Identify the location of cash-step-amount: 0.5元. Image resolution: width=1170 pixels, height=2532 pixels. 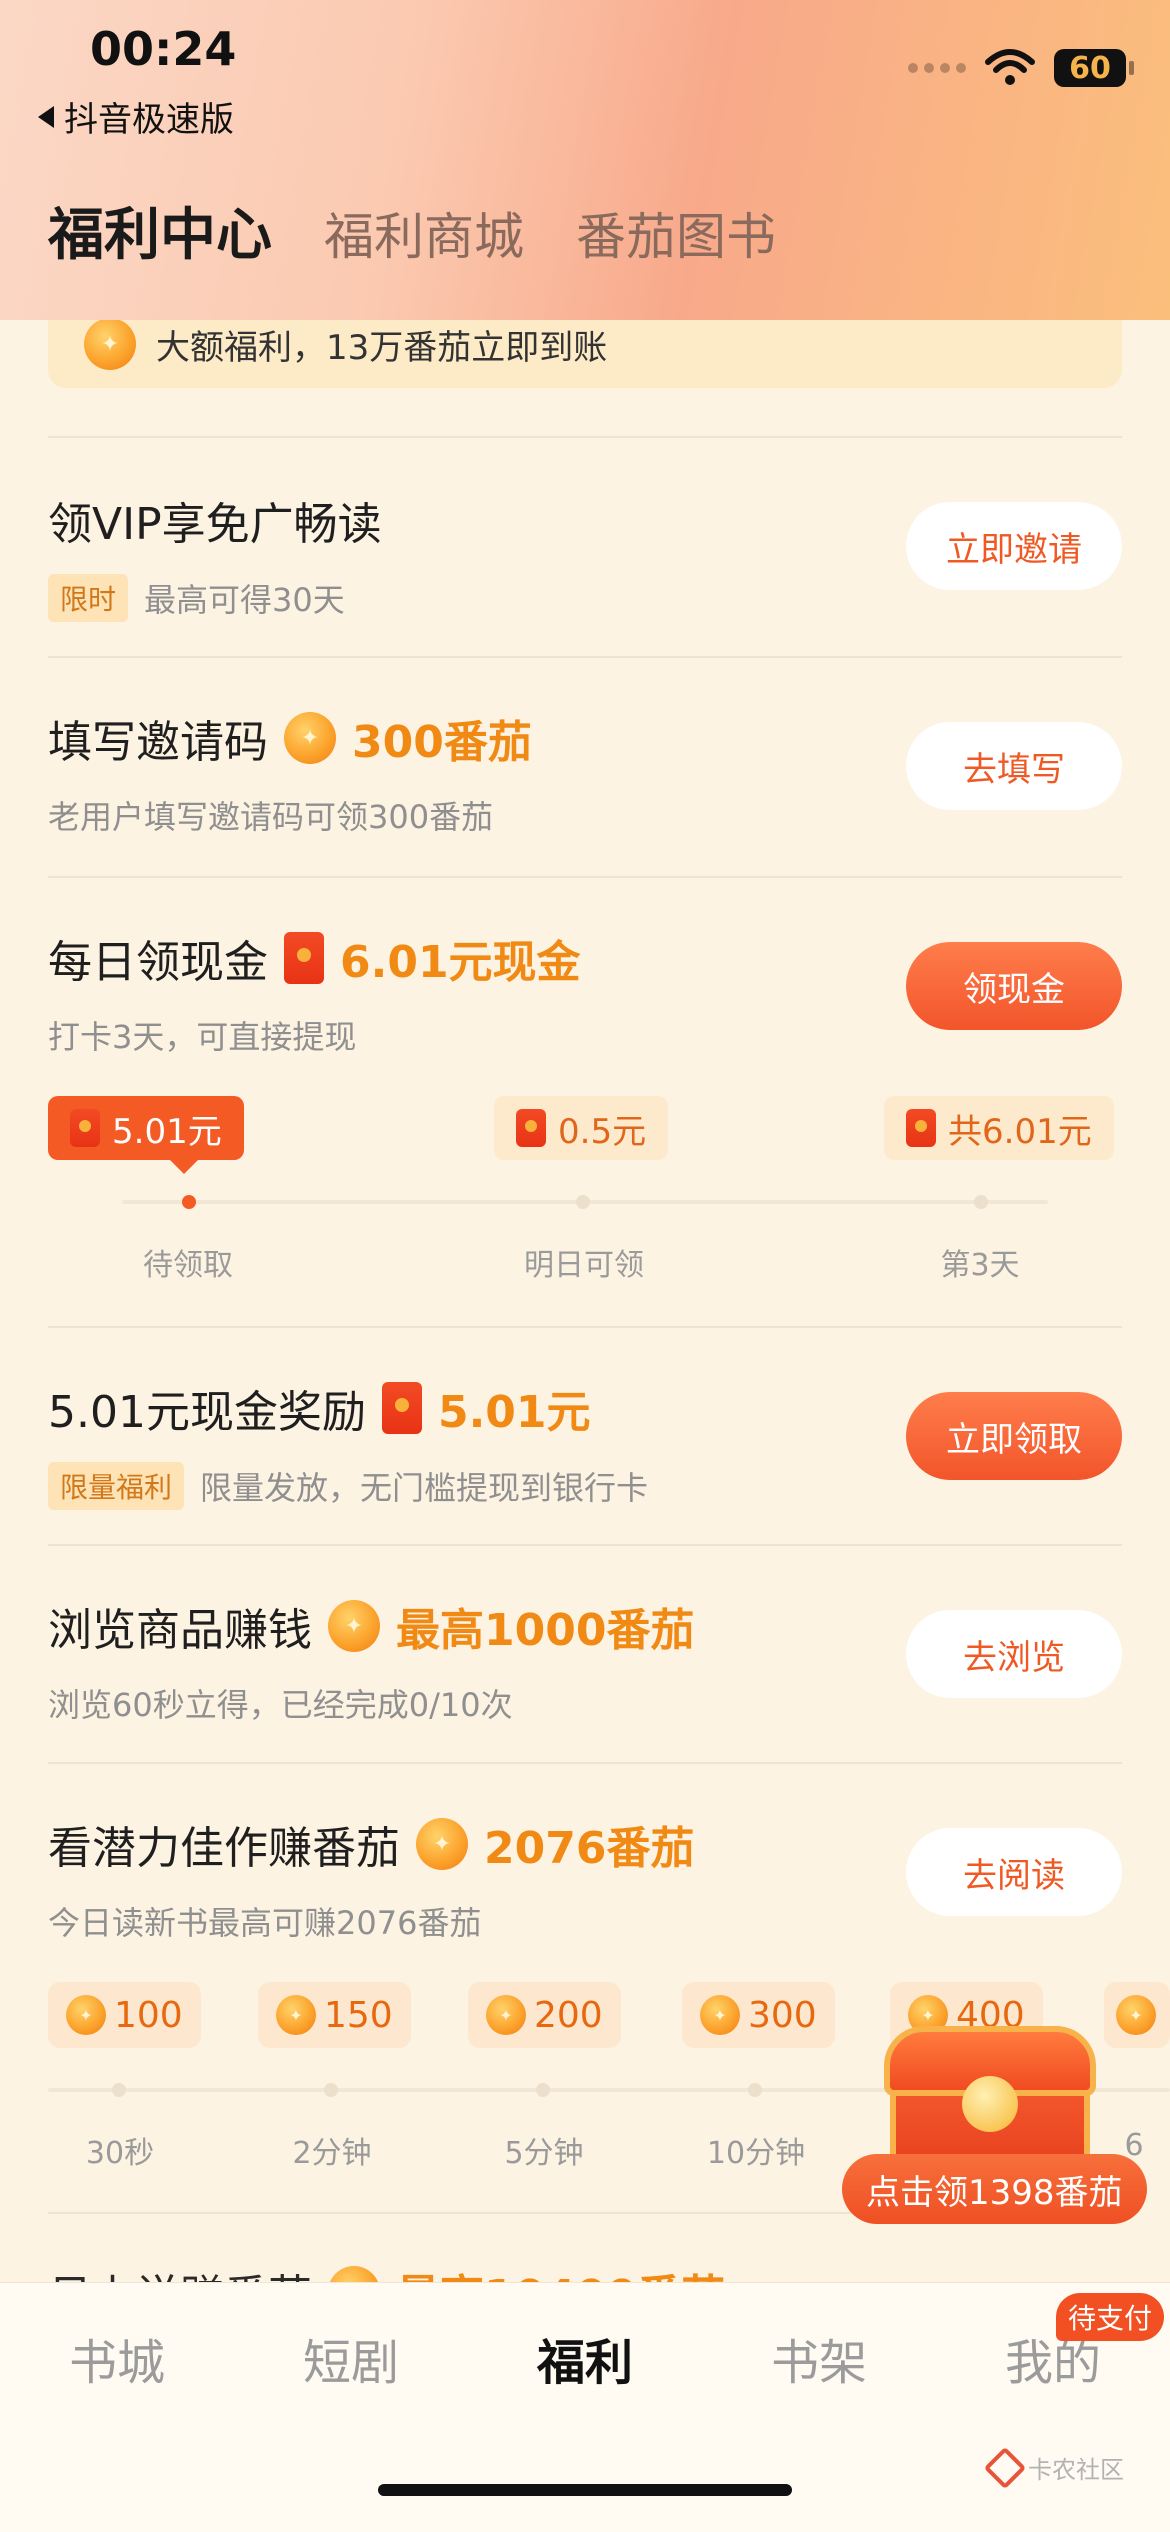
(602, 1131).